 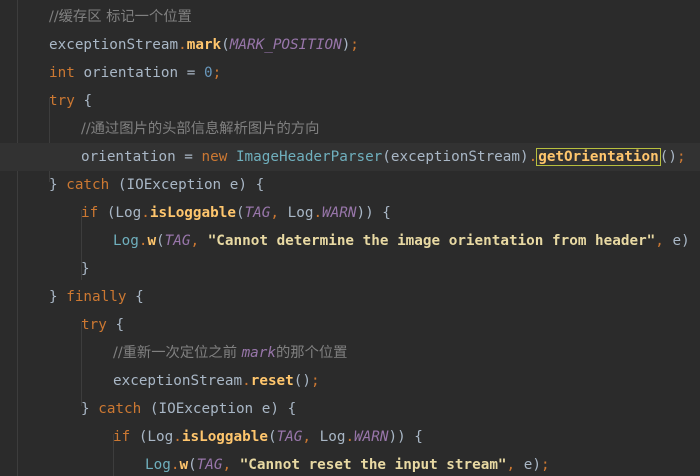 I want to click on code-line-content: try {, so click(x=70, y=101).